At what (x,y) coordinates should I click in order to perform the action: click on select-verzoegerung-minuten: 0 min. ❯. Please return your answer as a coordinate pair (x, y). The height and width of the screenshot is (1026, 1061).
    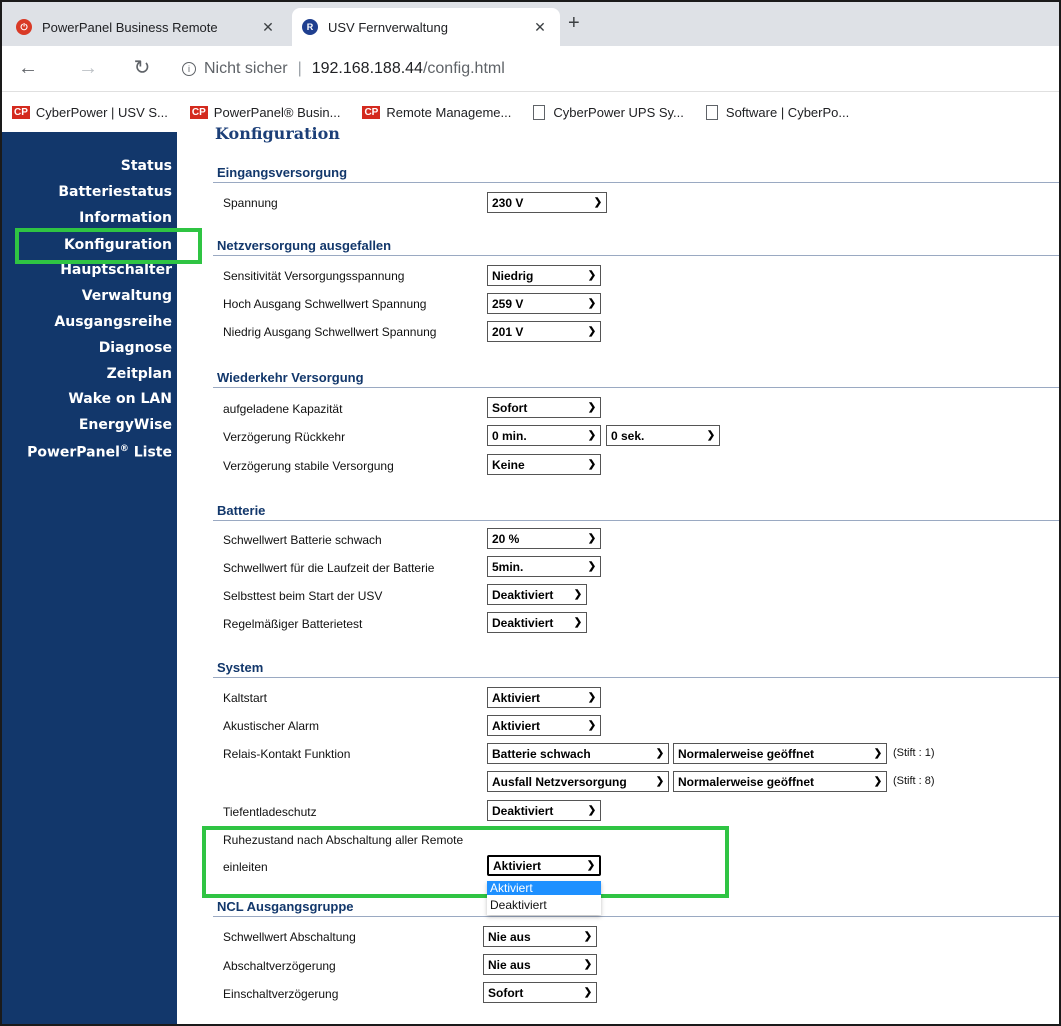
    Looking at the image, I should click on (544, 435).